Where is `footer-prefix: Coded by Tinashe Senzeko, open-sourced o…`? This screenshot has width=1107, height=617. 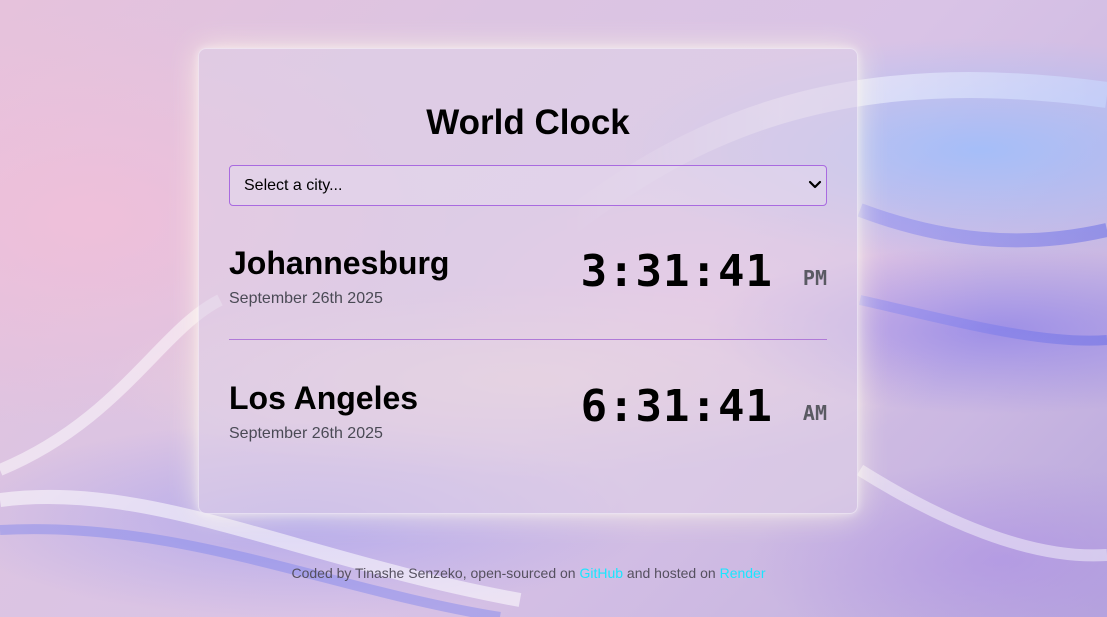 footer-prefix: Coded by Tinashe Senzeko, open-sourced o… is located at coordinates (435, 573).